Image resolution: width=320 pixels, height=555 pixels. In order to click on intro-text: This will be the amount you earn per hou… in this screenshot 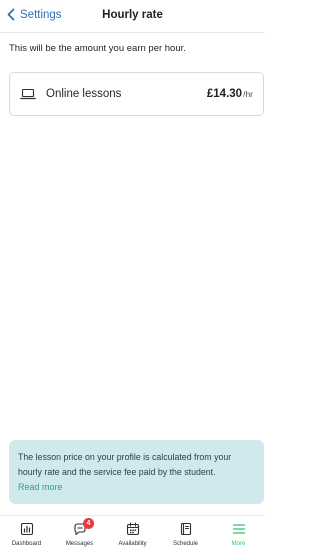, I will do `click(97, 48)`.